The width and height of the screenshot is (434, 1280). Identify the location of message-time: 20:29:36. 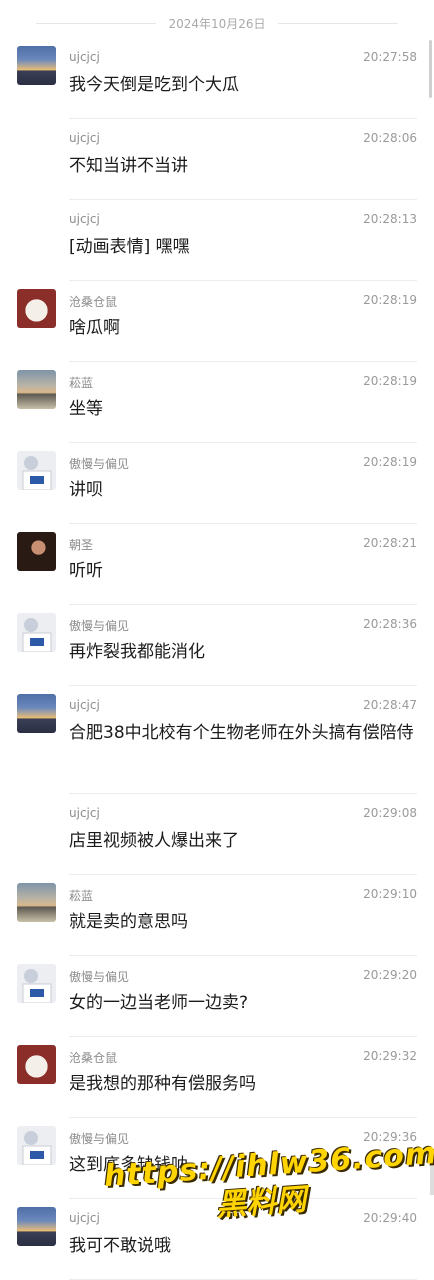
(390, 1137).